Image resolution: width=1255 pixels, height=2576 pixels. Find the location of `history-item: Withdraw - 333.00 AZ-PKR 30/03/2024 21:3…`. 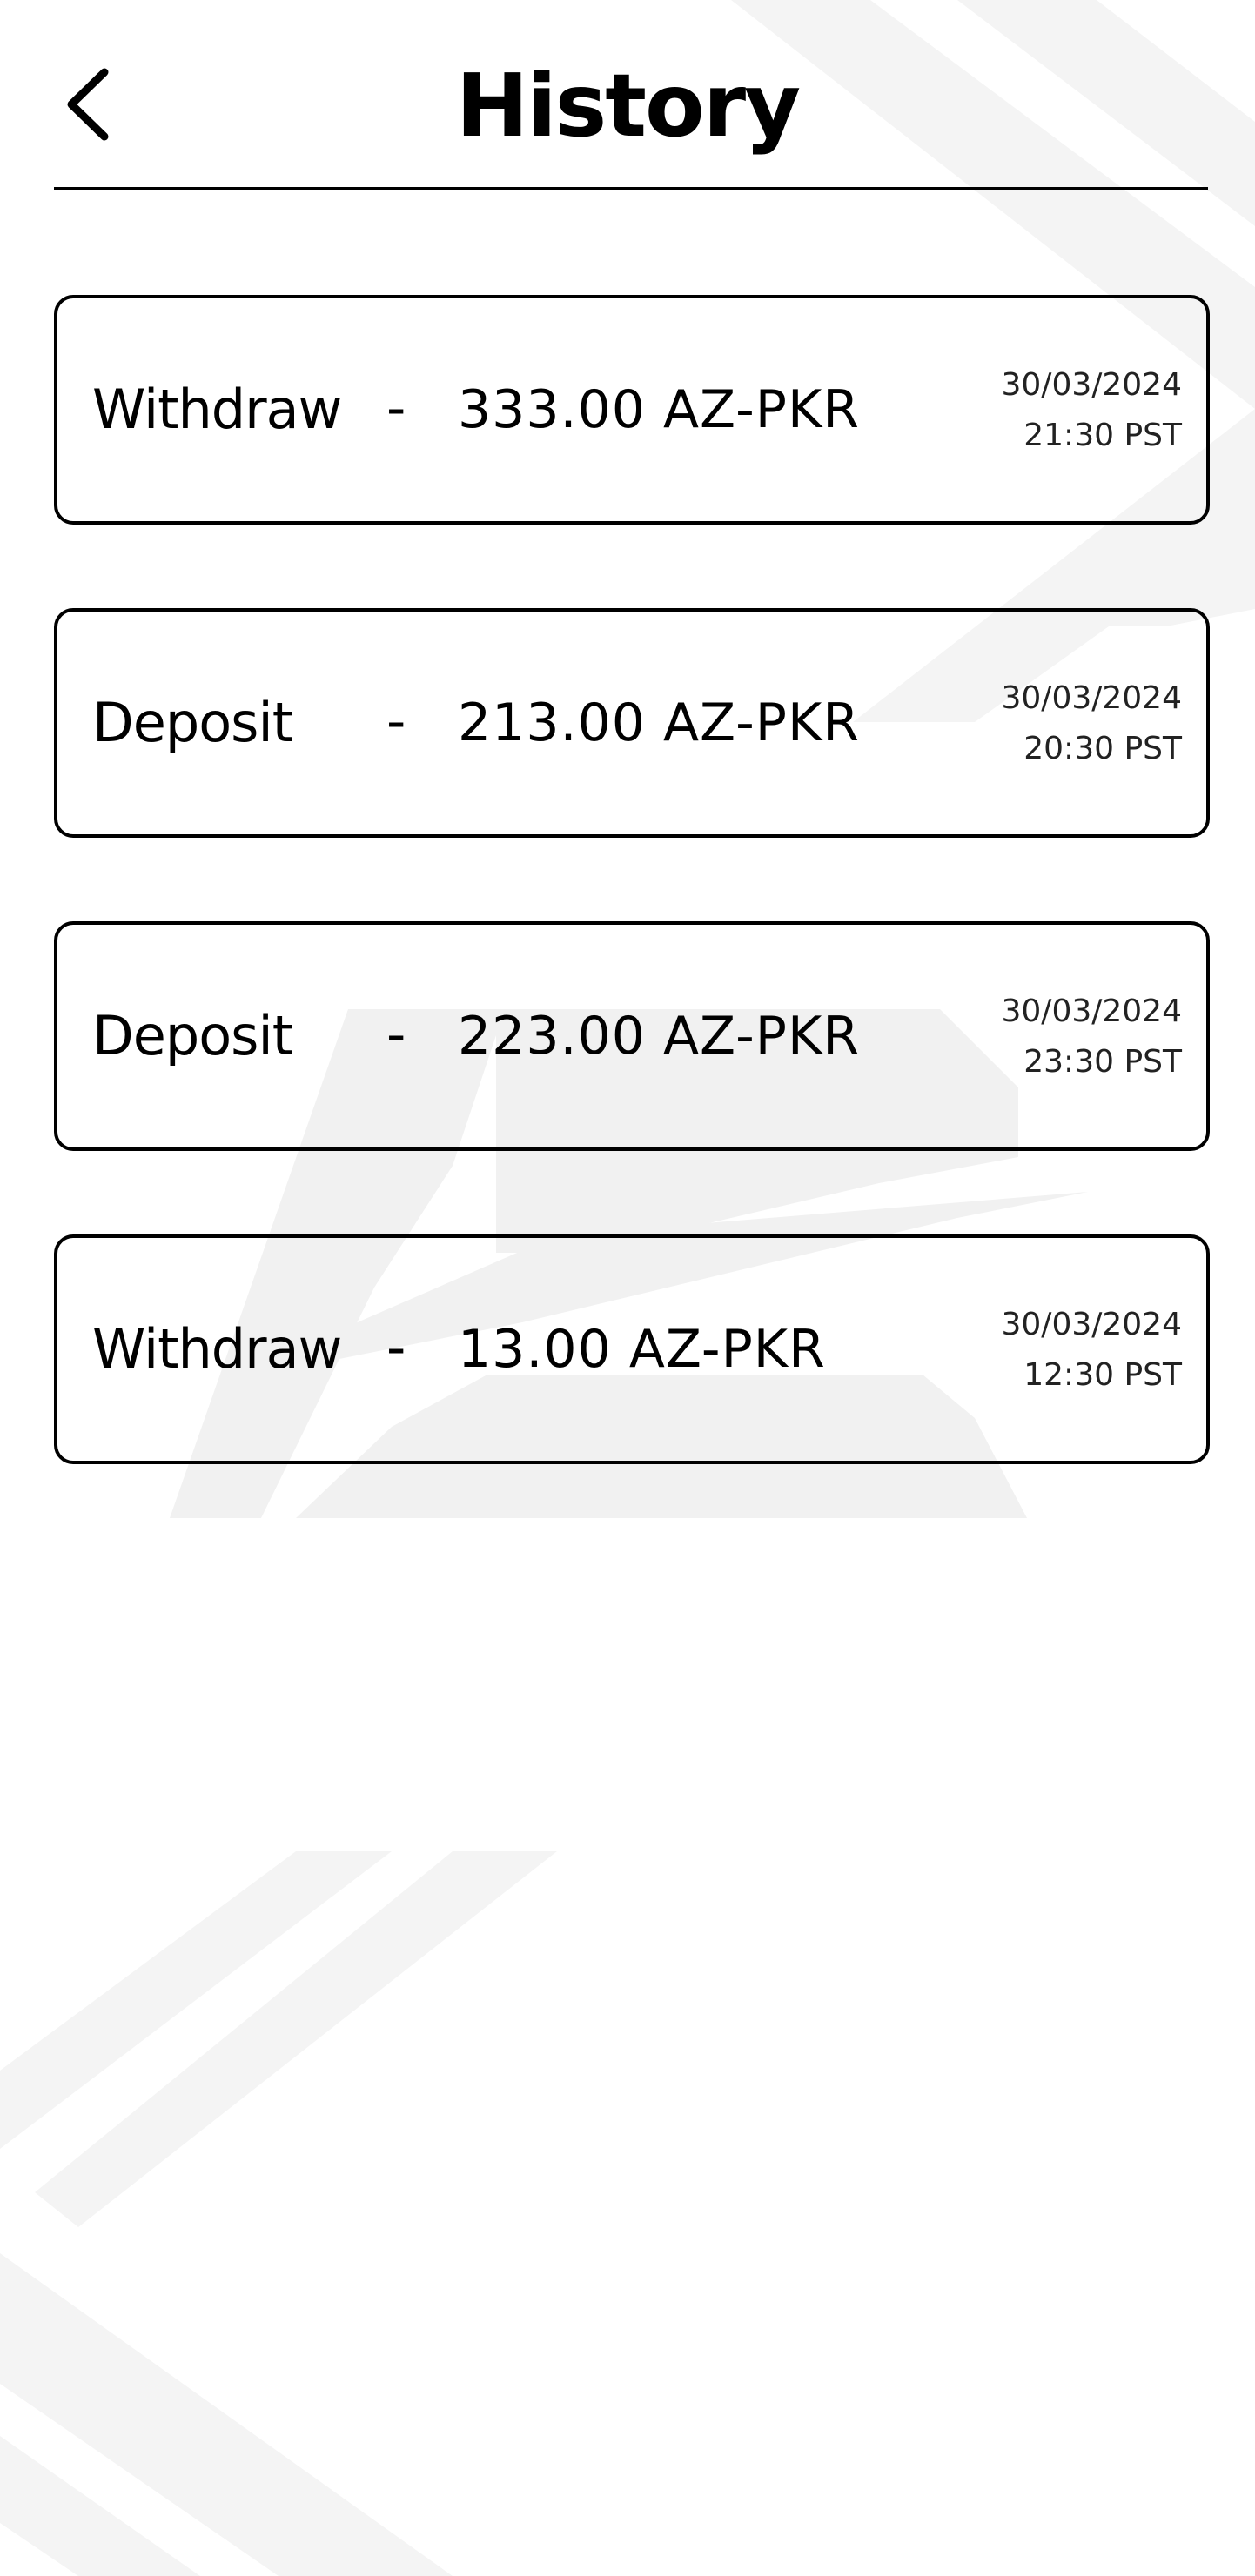

history-item: Withdraw - 333.00 AZ-PKR 30/03/2024 21:3… is located at coordinates (632, 410).